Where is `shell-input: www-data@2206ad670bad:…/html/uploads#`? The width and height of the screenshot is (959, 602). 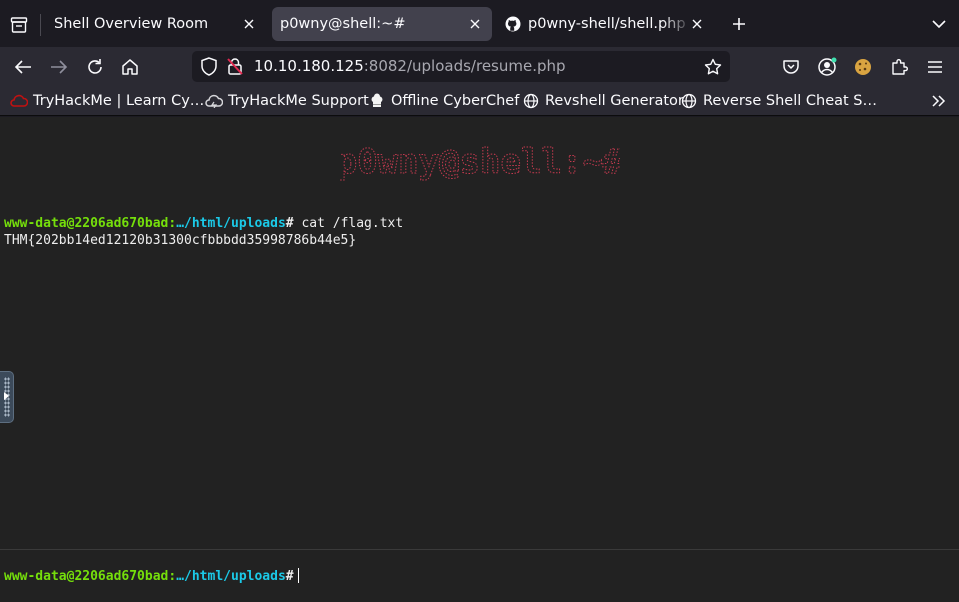
shell-input: www-data@2206ad670bad:…/html/uploads# is located at coordinates (151, 576).